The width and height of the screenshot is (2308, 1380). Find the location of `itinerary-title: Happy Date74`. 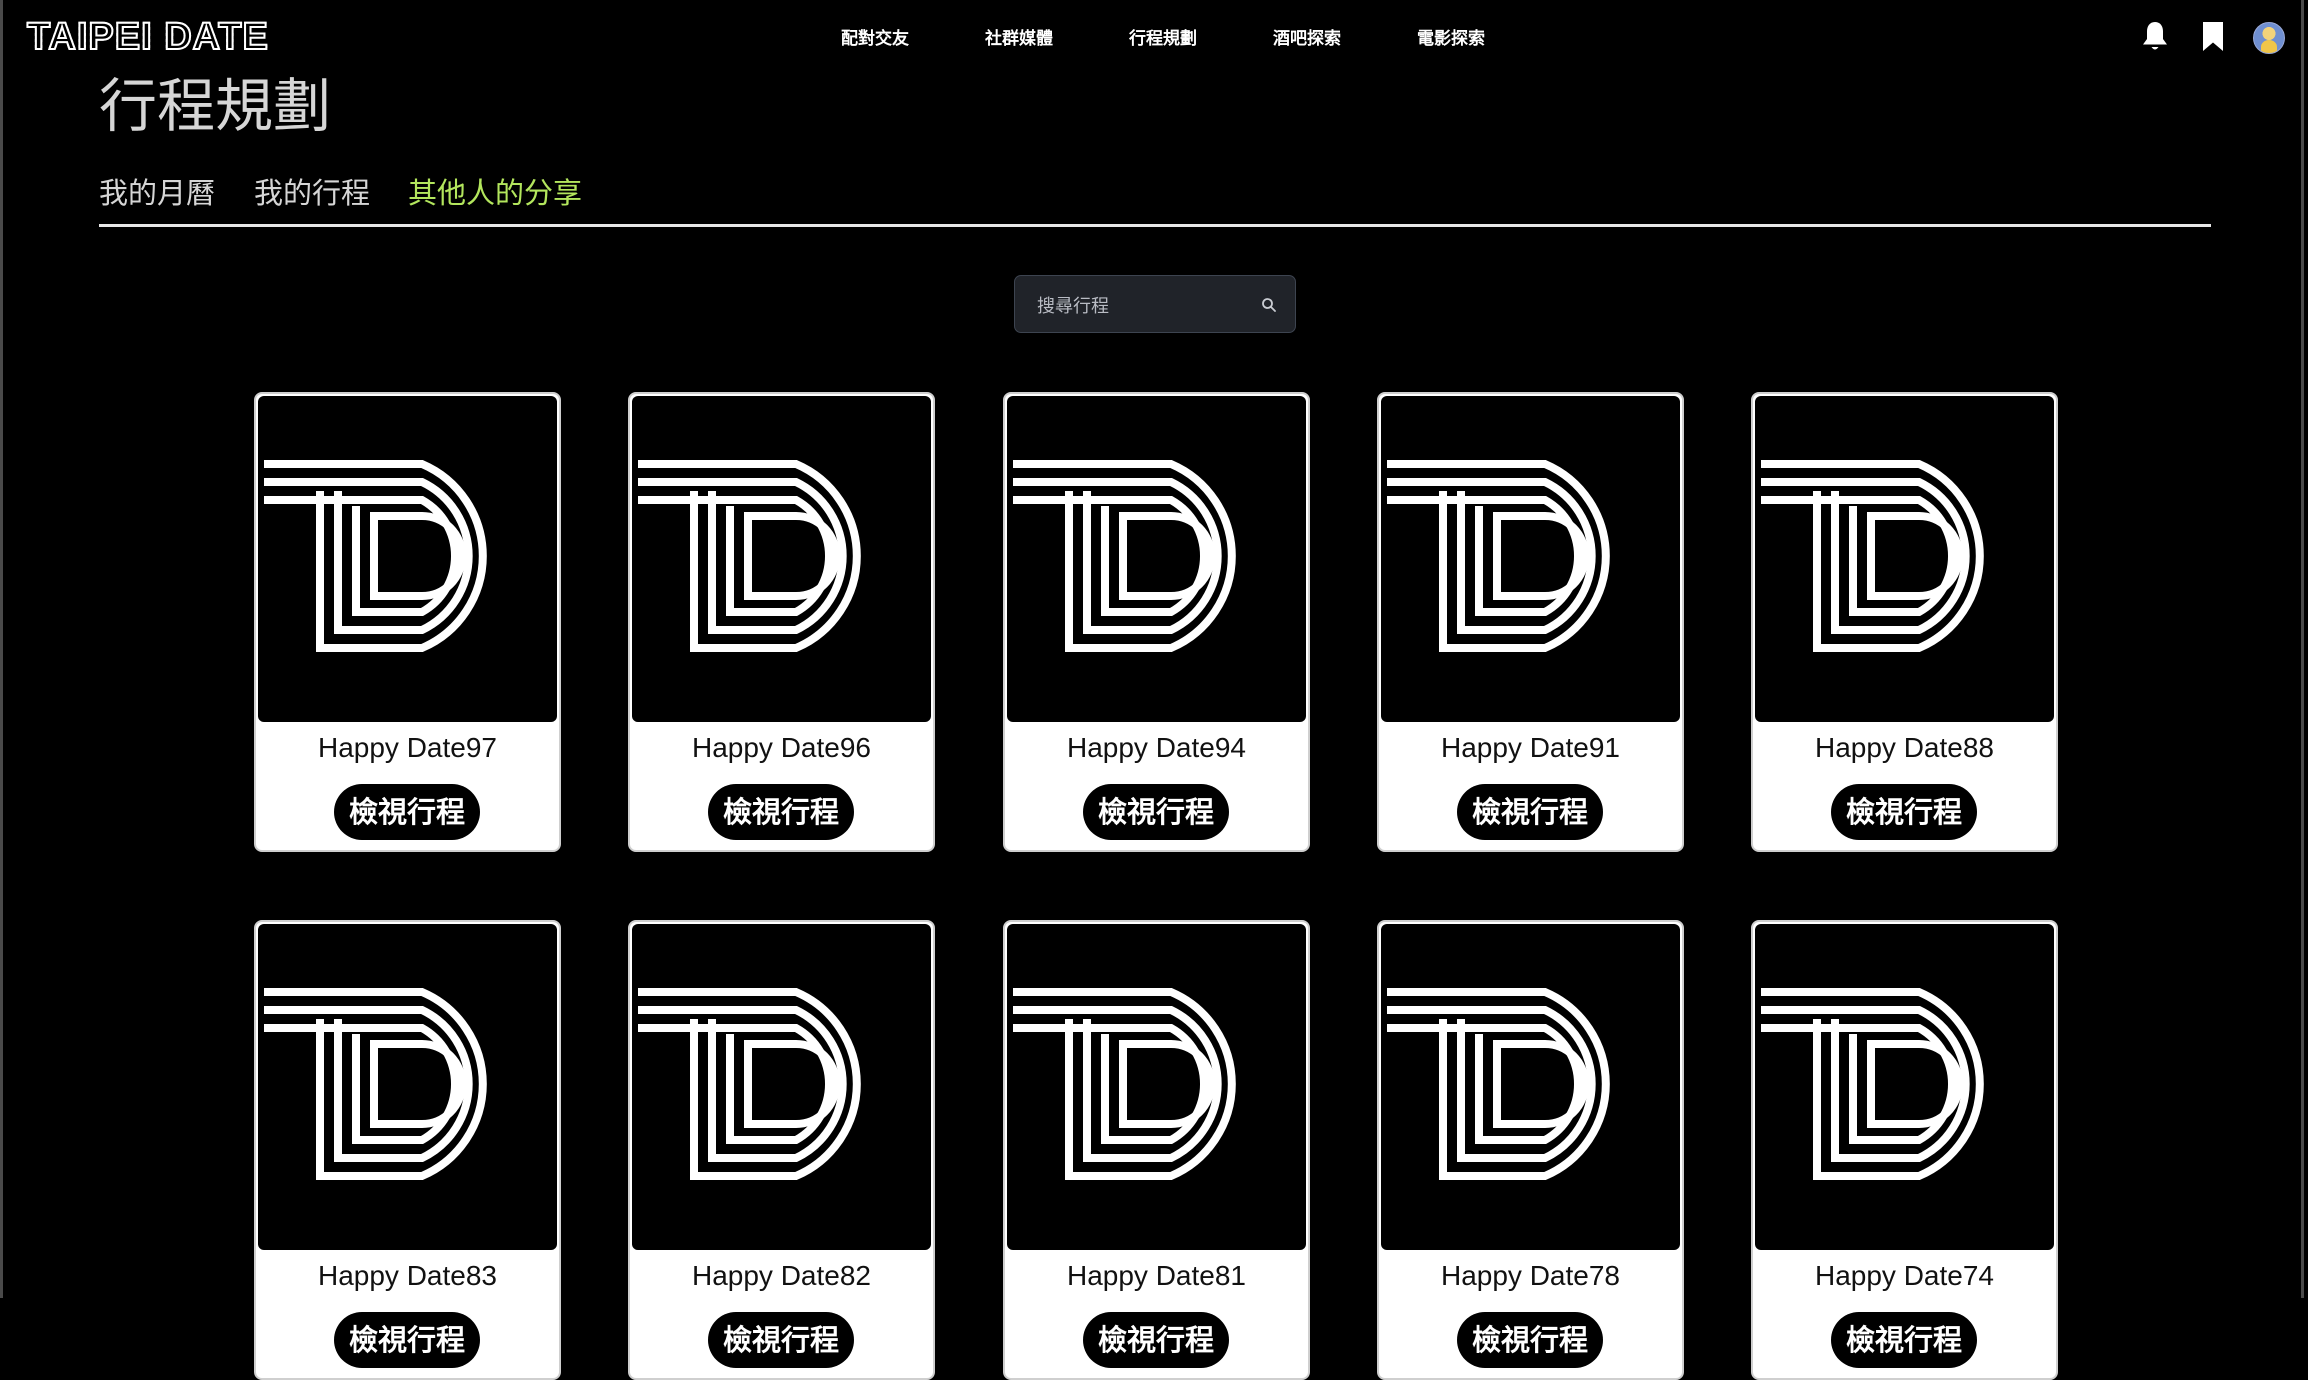

itinerary-title: Happy Date74 is located at coordinates (1904, 1275).